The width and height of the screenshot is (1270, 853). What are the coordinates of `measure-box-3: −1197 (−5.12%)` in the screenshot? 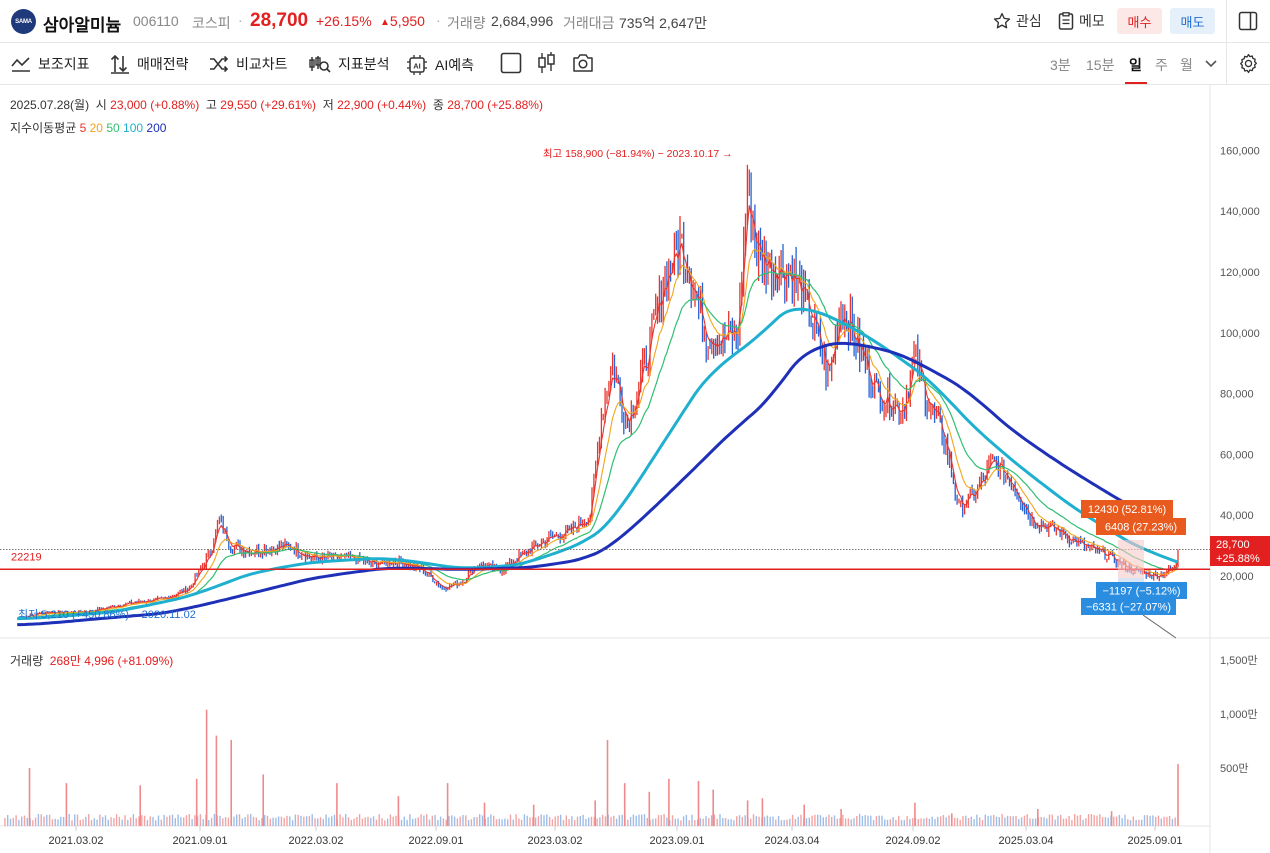 It's located at (1141, 592).